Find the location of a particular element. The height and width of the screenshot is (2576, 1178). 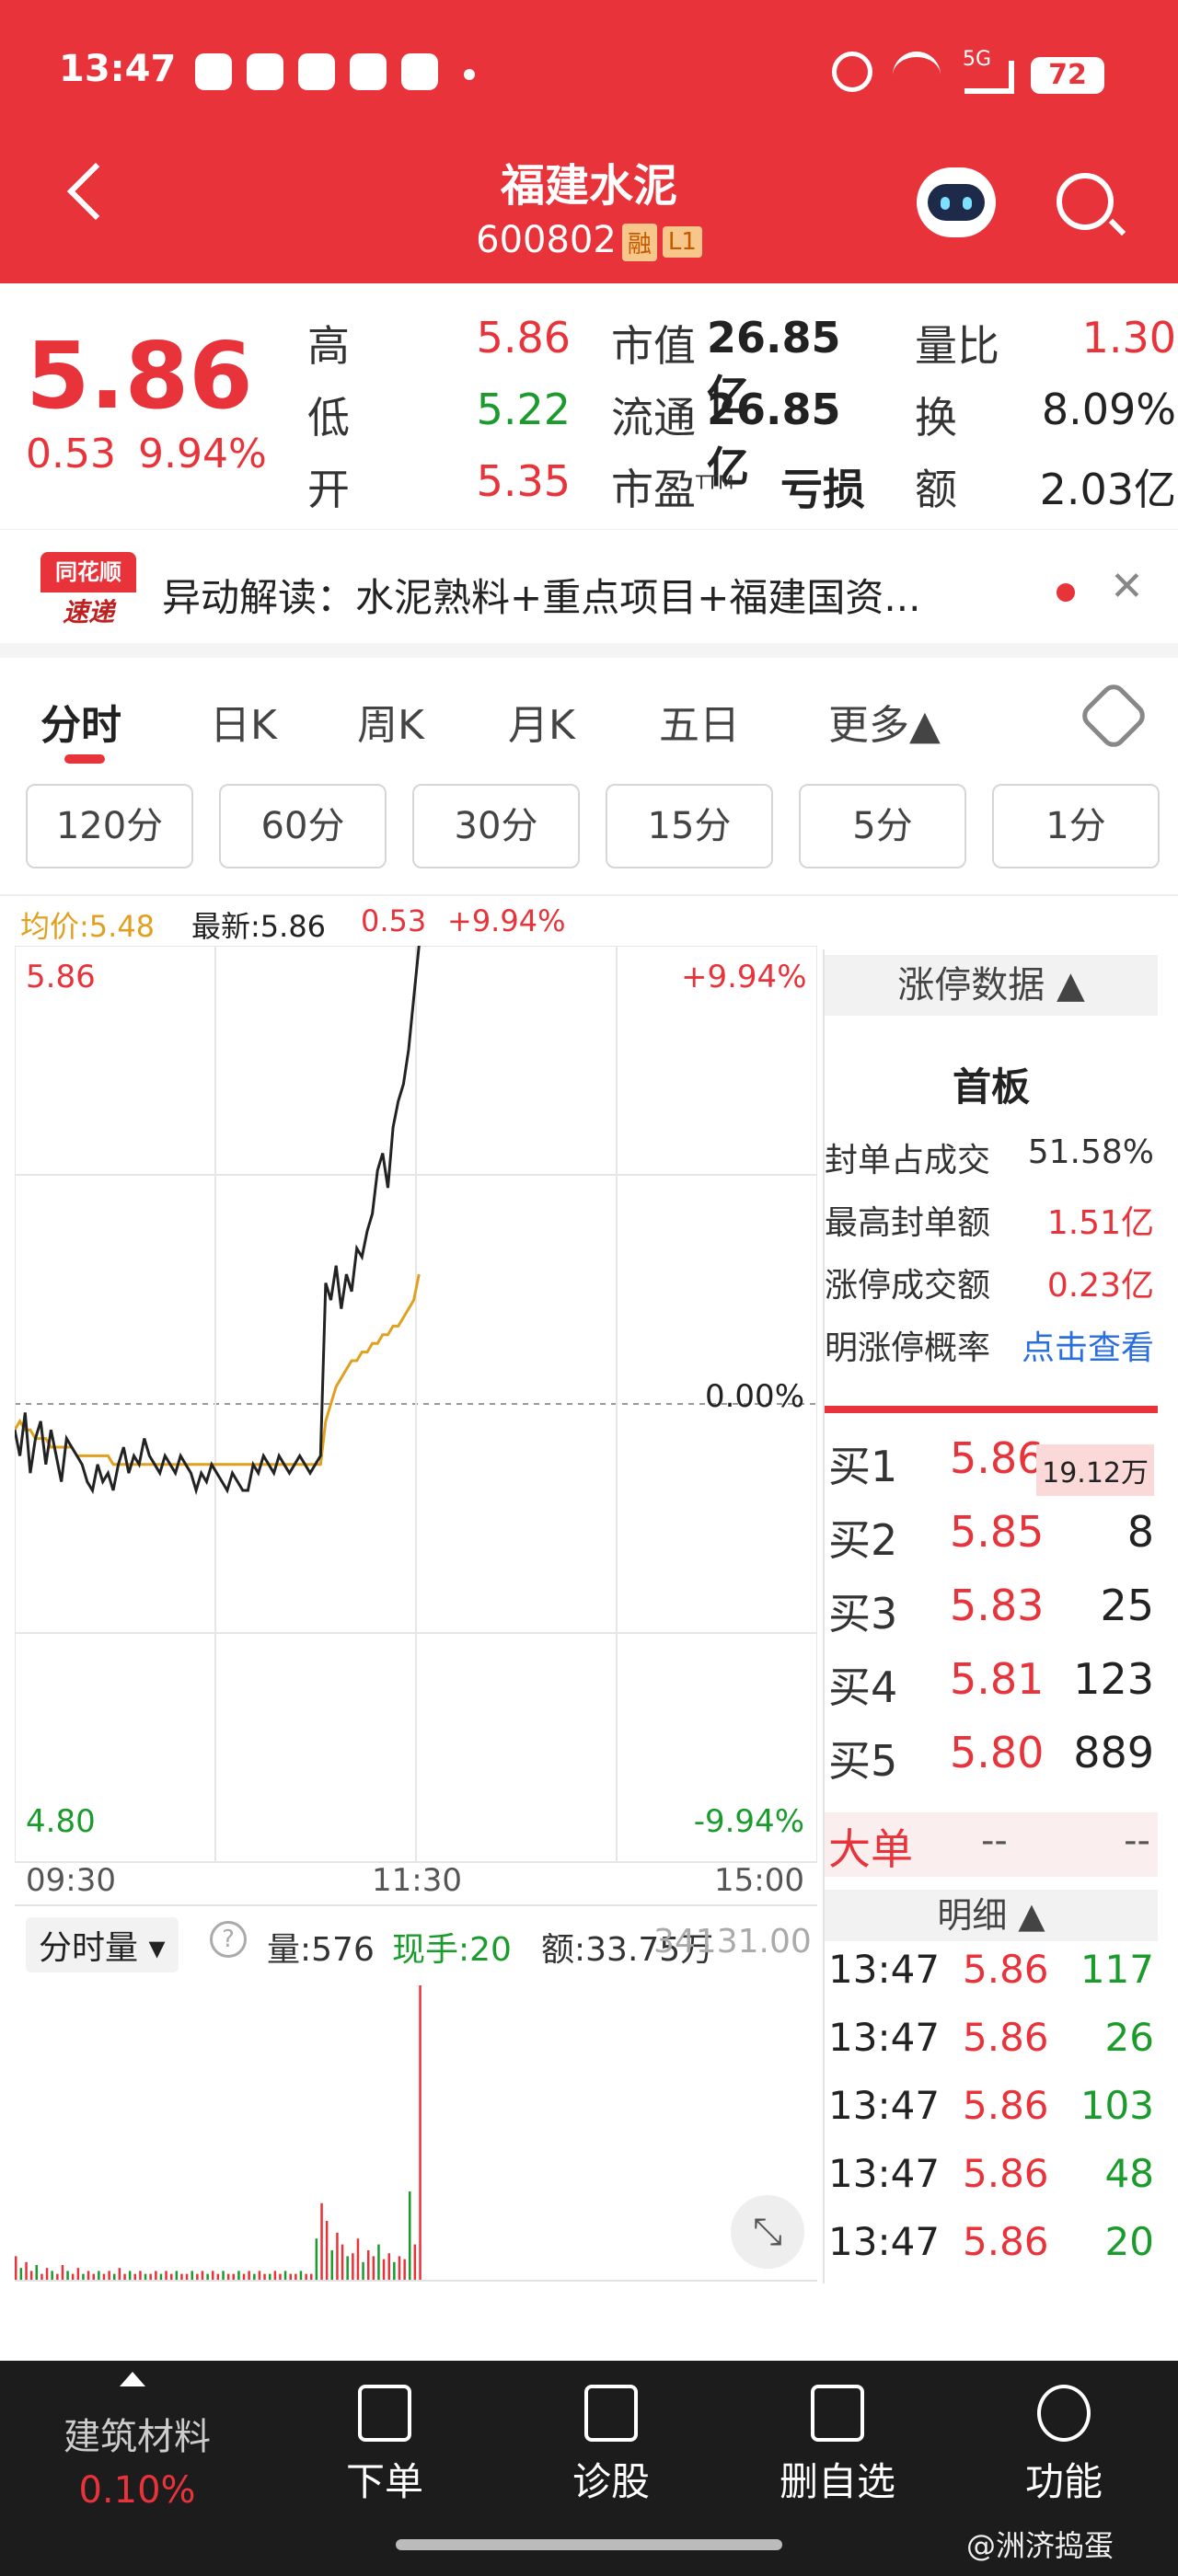

search-icon is located at coordinates (1085, 201).